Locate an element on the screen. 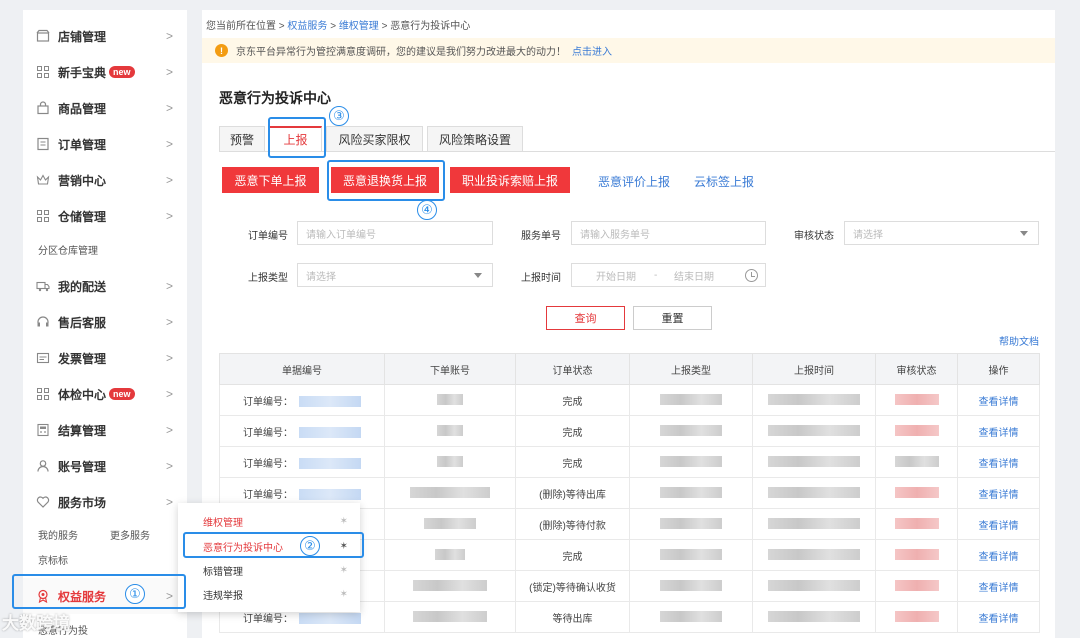 The height and width of the screenshot is (638, 1080). redacted-order-no is located at coordinates (330, 464).